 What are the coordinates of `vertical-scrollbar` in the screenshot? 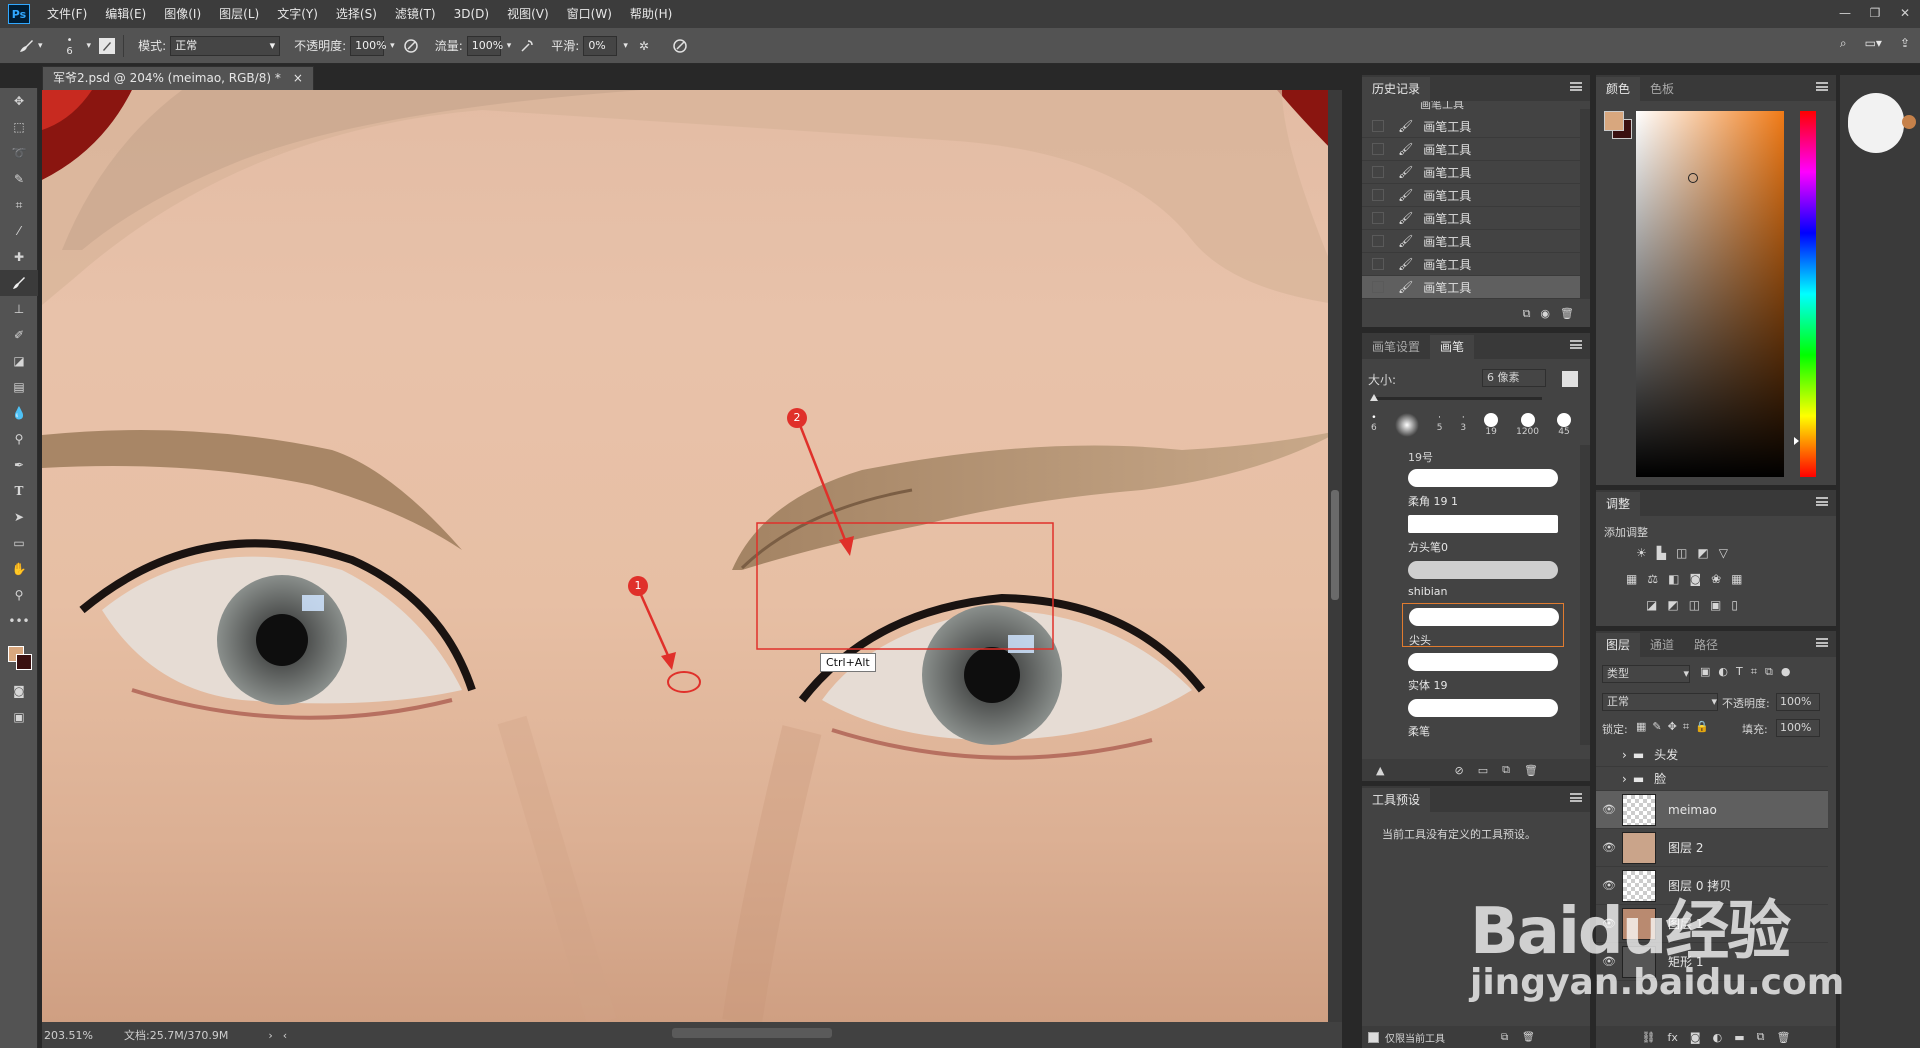 It's located at (1335, 556).